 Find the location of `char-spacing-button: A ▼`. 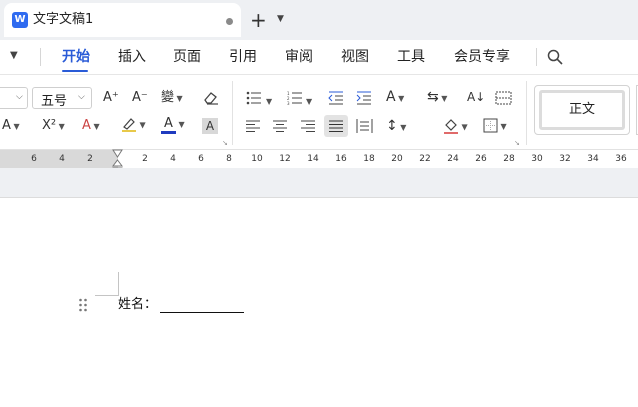

char-spacing-button: A ▼ is located at coordinates (395, 98).